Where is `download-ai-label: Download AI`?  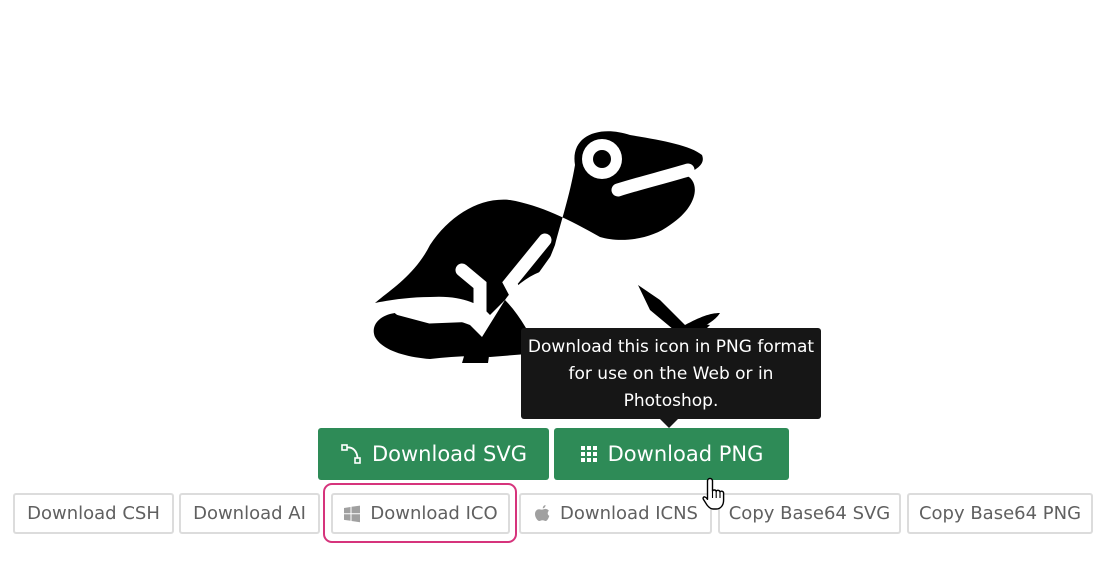
download-ai-label: Download AI is located at coordinates (249, 513).